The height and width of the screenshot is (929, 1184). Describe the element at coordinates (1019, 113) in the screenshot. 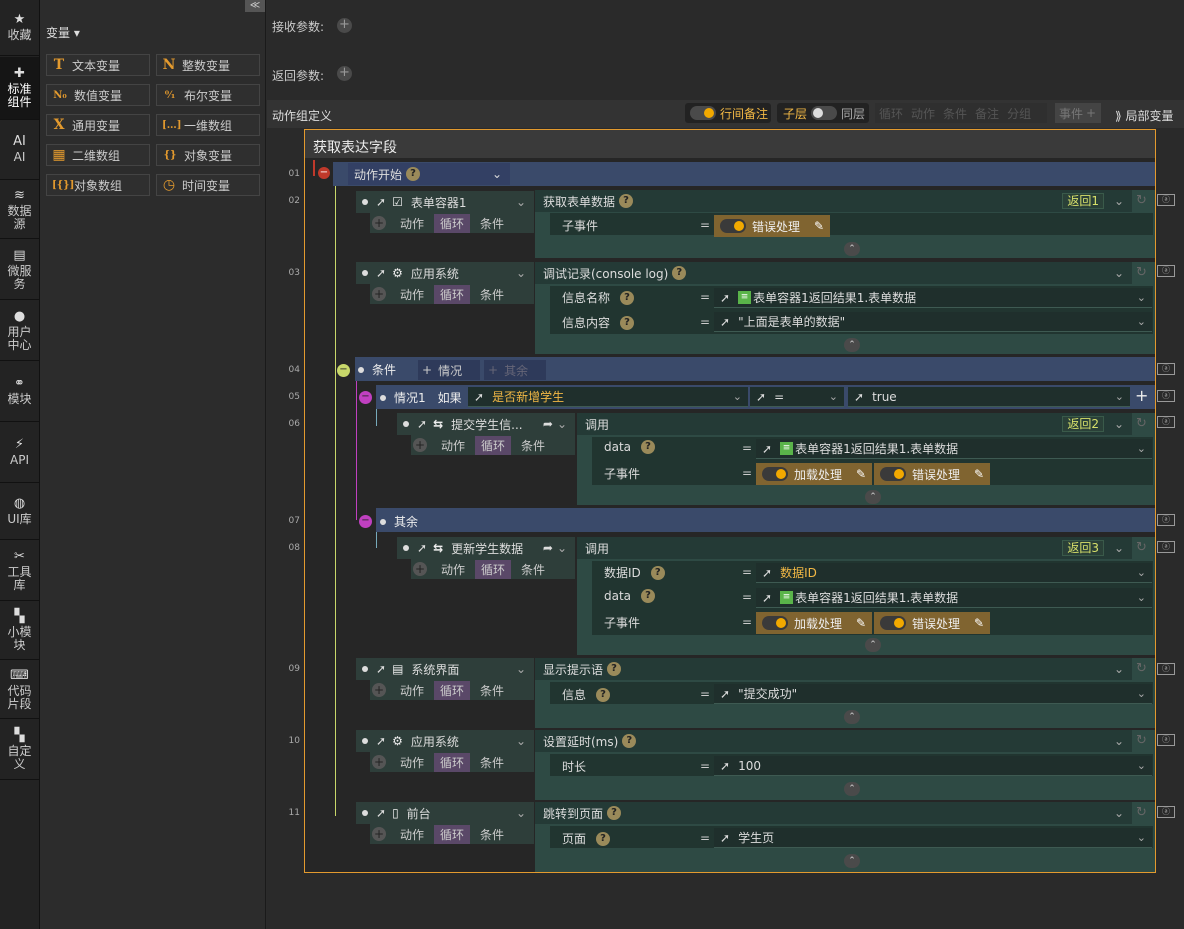

I see `insert-group-button: 分组` at that location.